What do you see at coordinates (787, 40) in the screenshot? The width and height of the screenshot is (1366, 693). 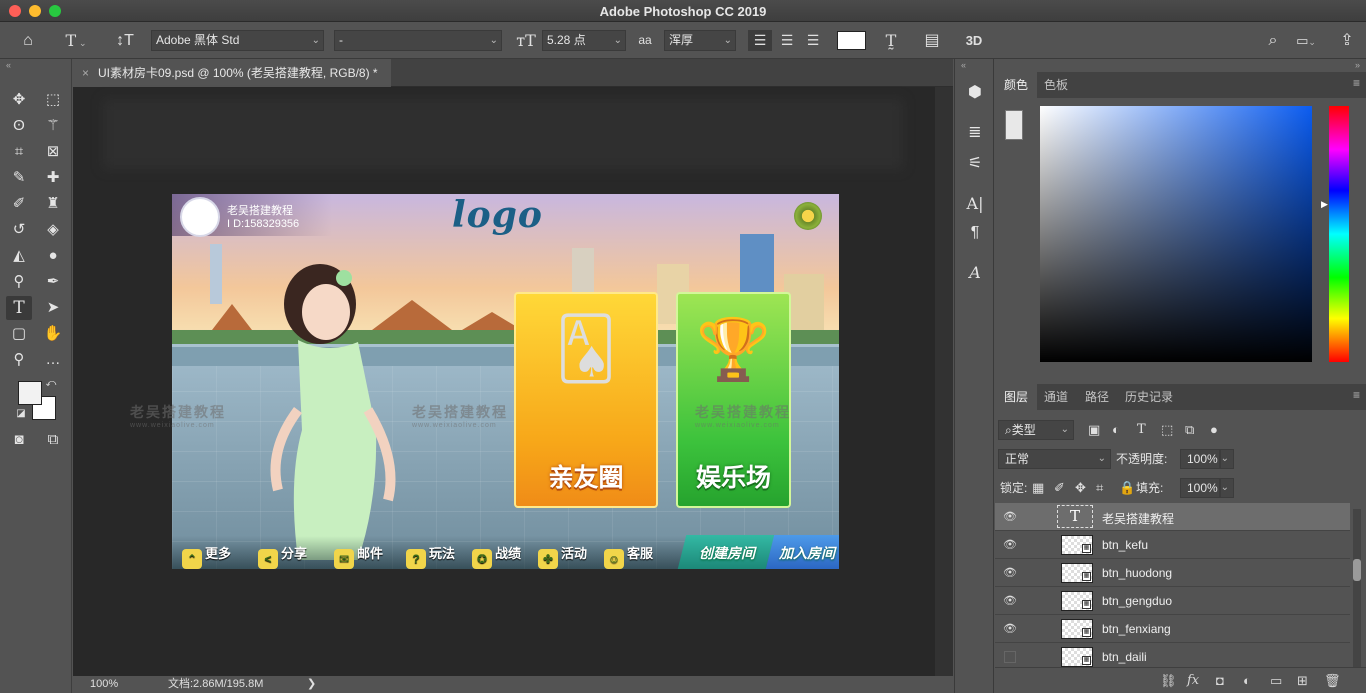 I see `align-center-icon: ☰` at bounding box center [787, 40].